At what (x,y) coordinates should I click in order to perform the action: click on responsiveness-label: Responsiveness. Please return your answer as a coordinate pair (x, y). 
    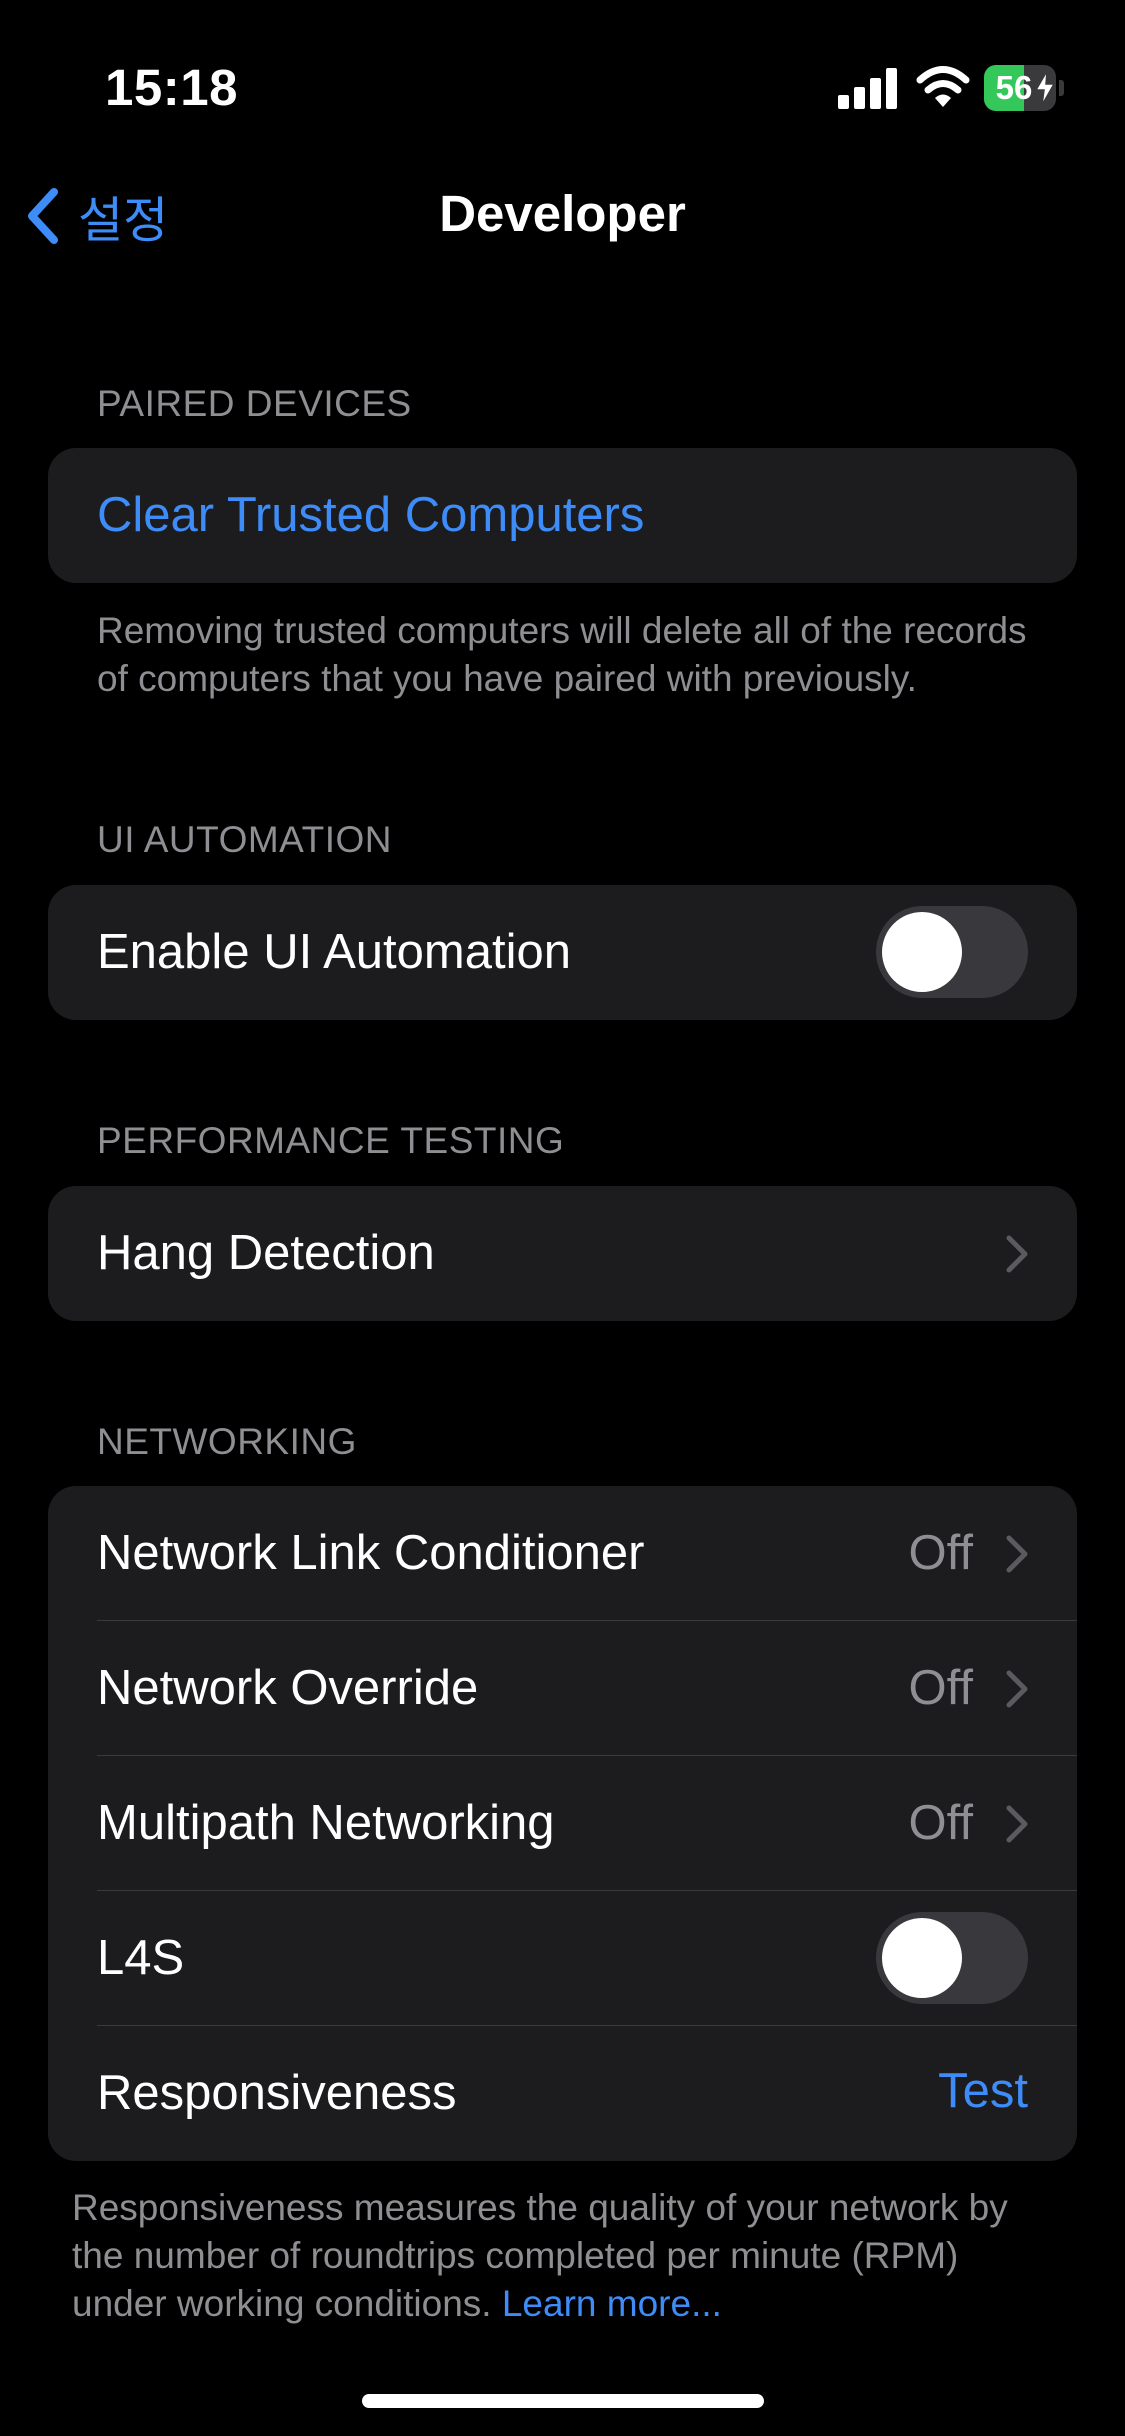
    Looking at the image, I should click on (277, 2093).